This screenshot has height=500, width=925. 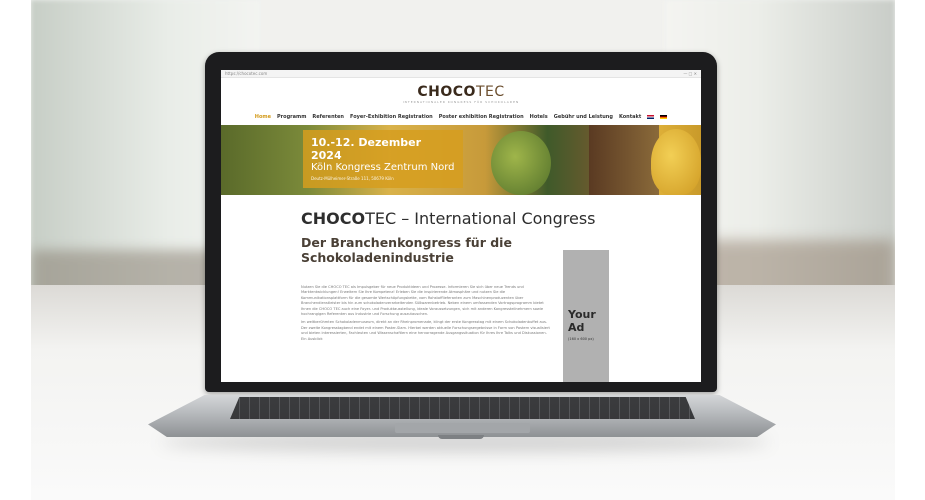 I want to click on ad-title: Your Ad, so click(x=582, y=321).